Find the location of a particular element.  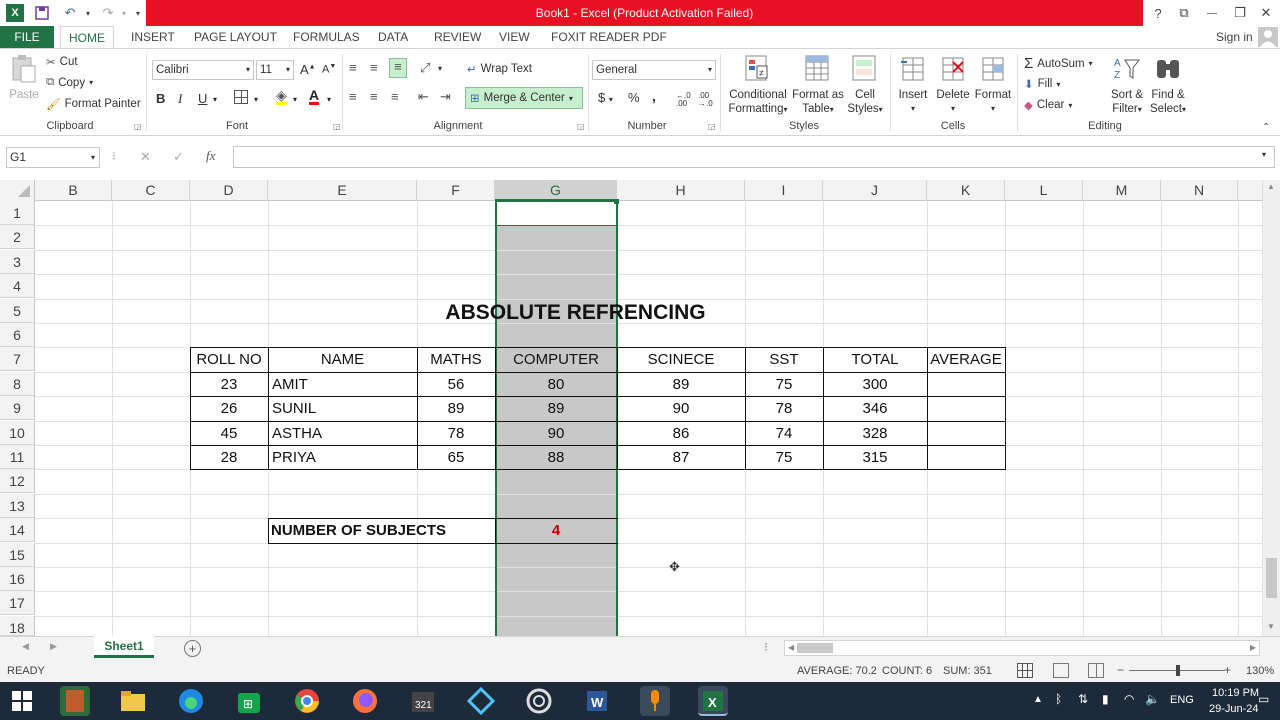

svg-text: 321 is located at coordinates (423, 705).